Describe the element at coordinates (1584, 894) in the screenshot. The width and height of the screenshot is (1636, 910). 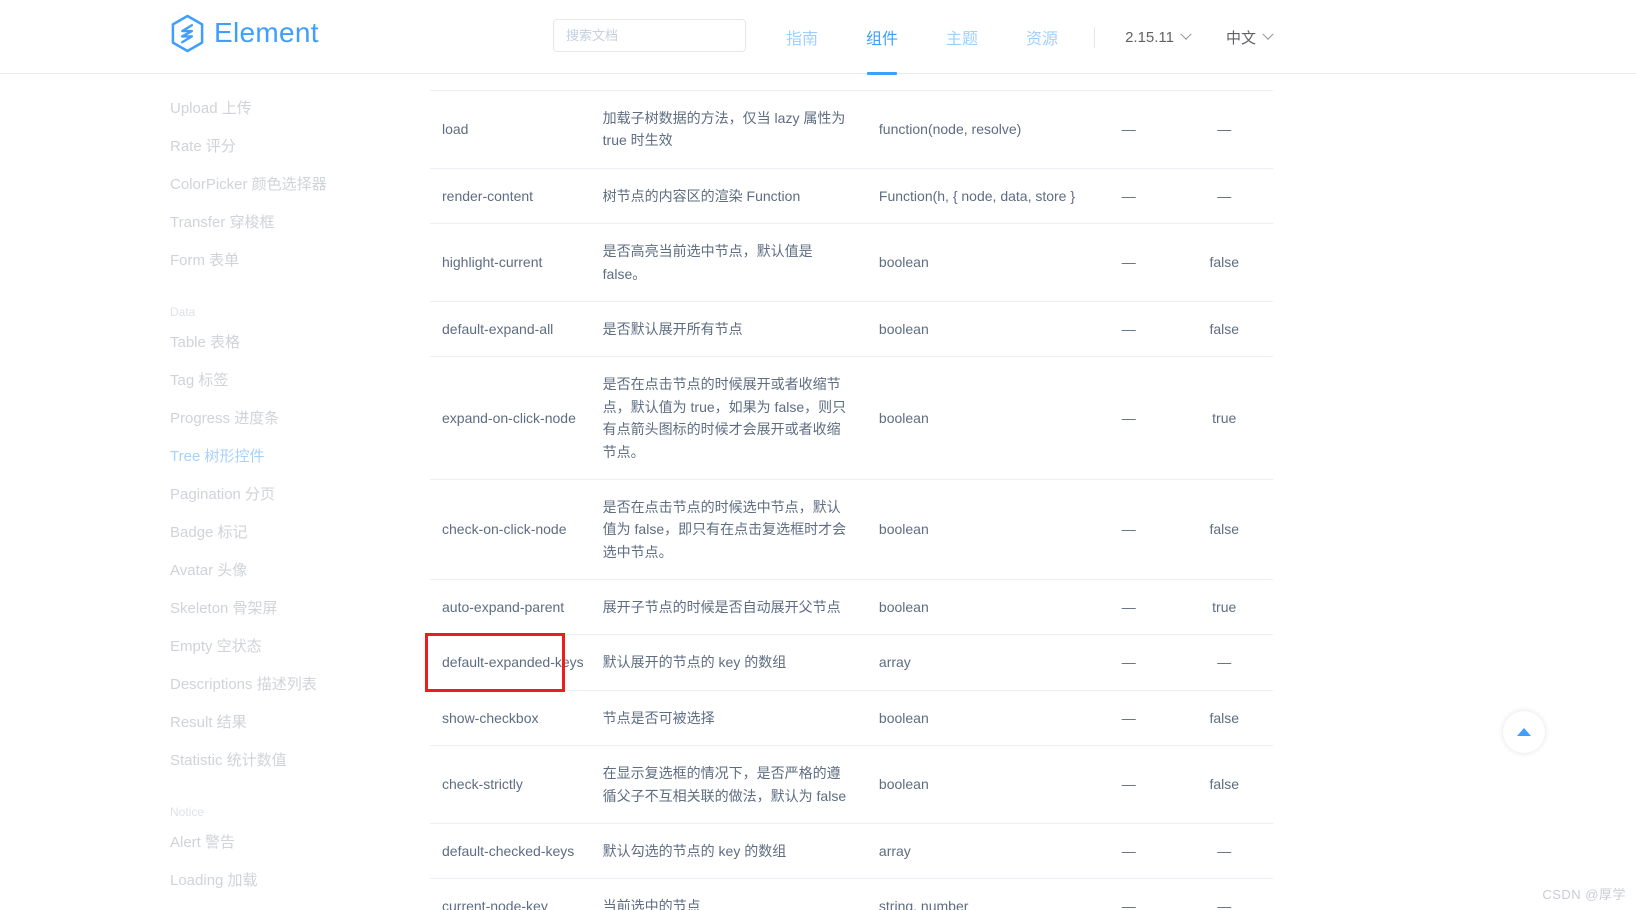
I see `watermark: CSDN @厚学` at that location.